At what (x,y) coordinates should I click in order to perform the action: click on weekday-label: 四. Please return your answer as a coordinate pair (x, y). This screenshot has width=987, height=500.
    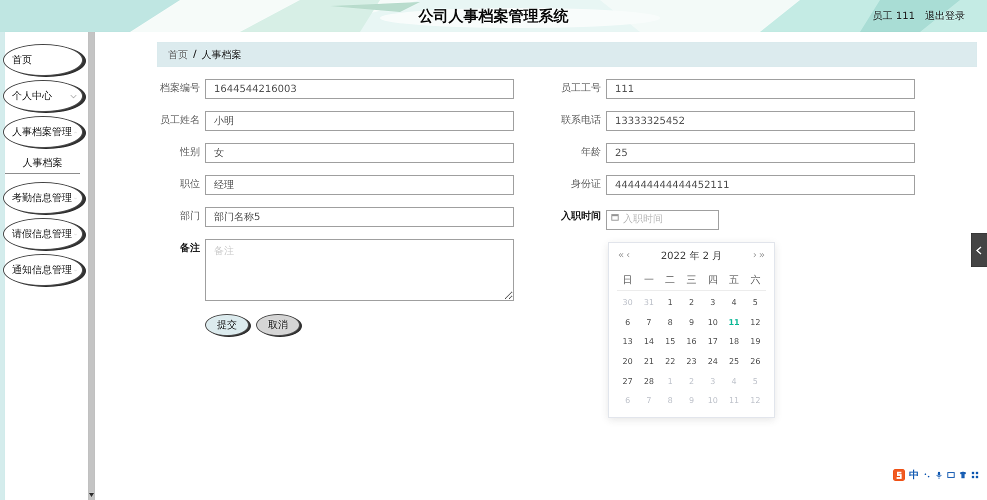
    Looking at the image, I should click on (713, 281).